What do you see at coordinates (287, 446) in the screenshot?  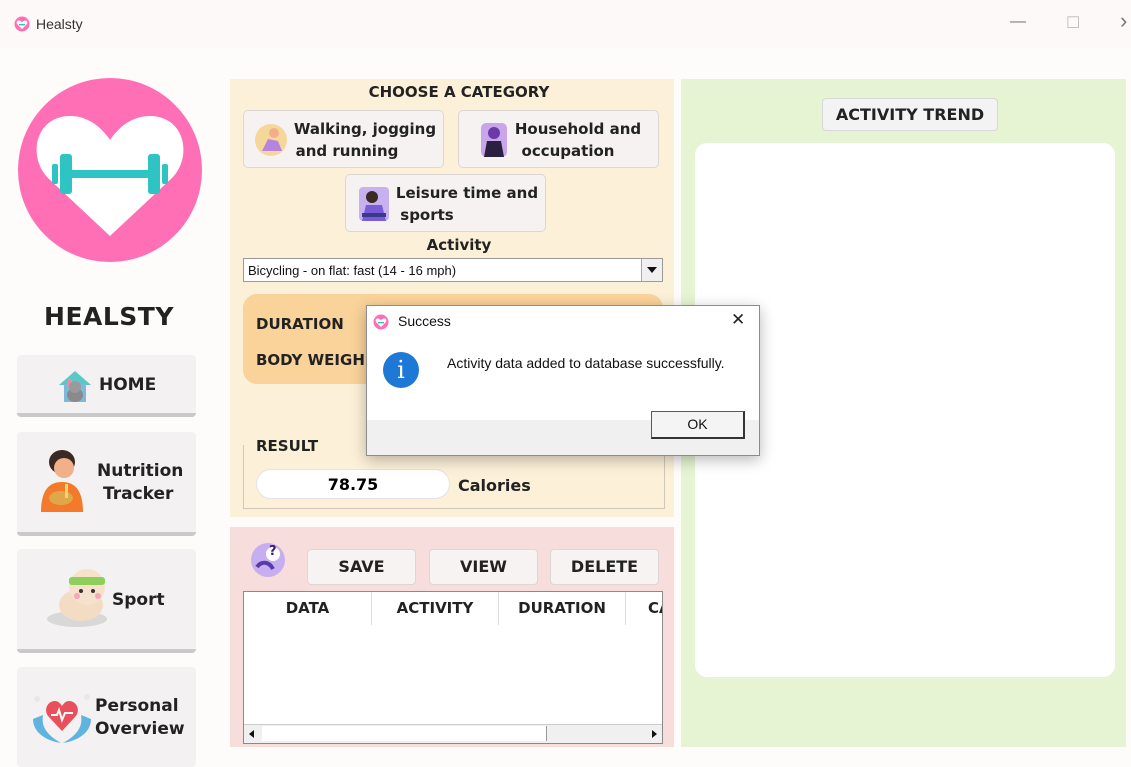 I see `result-label: RESULT` at bounding box center [287, 446].